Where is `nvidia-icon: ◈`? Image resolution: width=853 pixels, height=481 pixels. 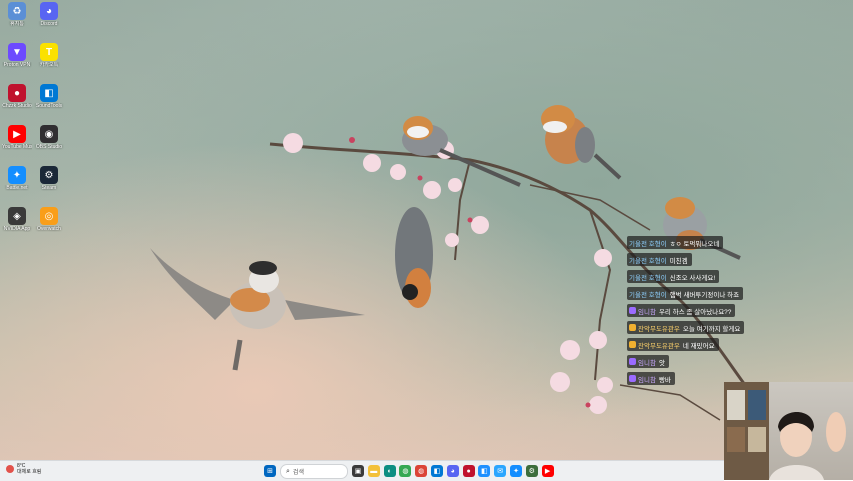 nvidia-icon: ◈ is located at coordinates (17, 216).